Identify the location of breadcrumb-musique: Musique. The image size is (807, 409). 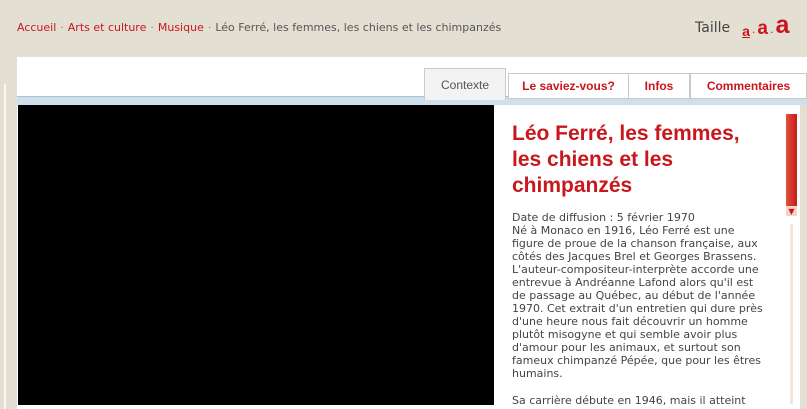
(181, 27).